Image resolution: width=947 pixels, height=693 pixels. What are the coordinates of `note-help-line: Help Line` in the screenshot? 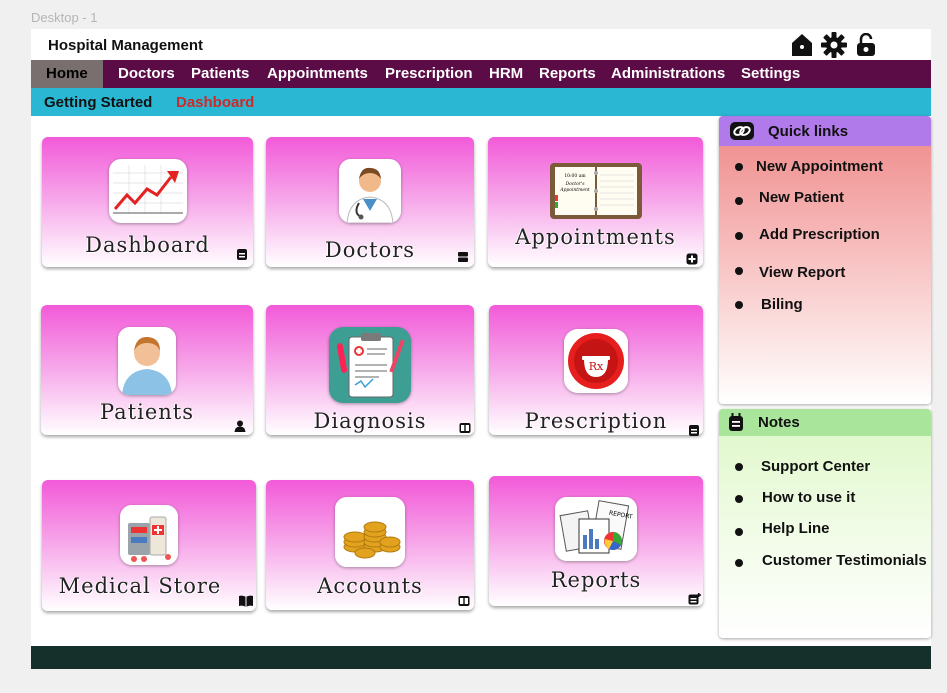 It's located at (796, 528).